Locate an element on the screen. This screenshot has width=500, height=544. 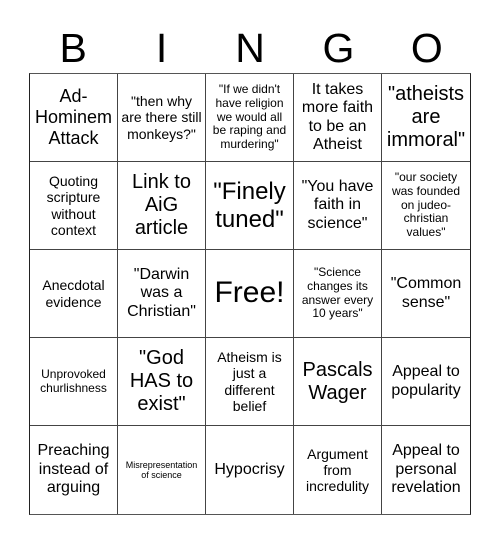
bingo-cell-g4: Pascals Wager is located at coordinates (338, 382).